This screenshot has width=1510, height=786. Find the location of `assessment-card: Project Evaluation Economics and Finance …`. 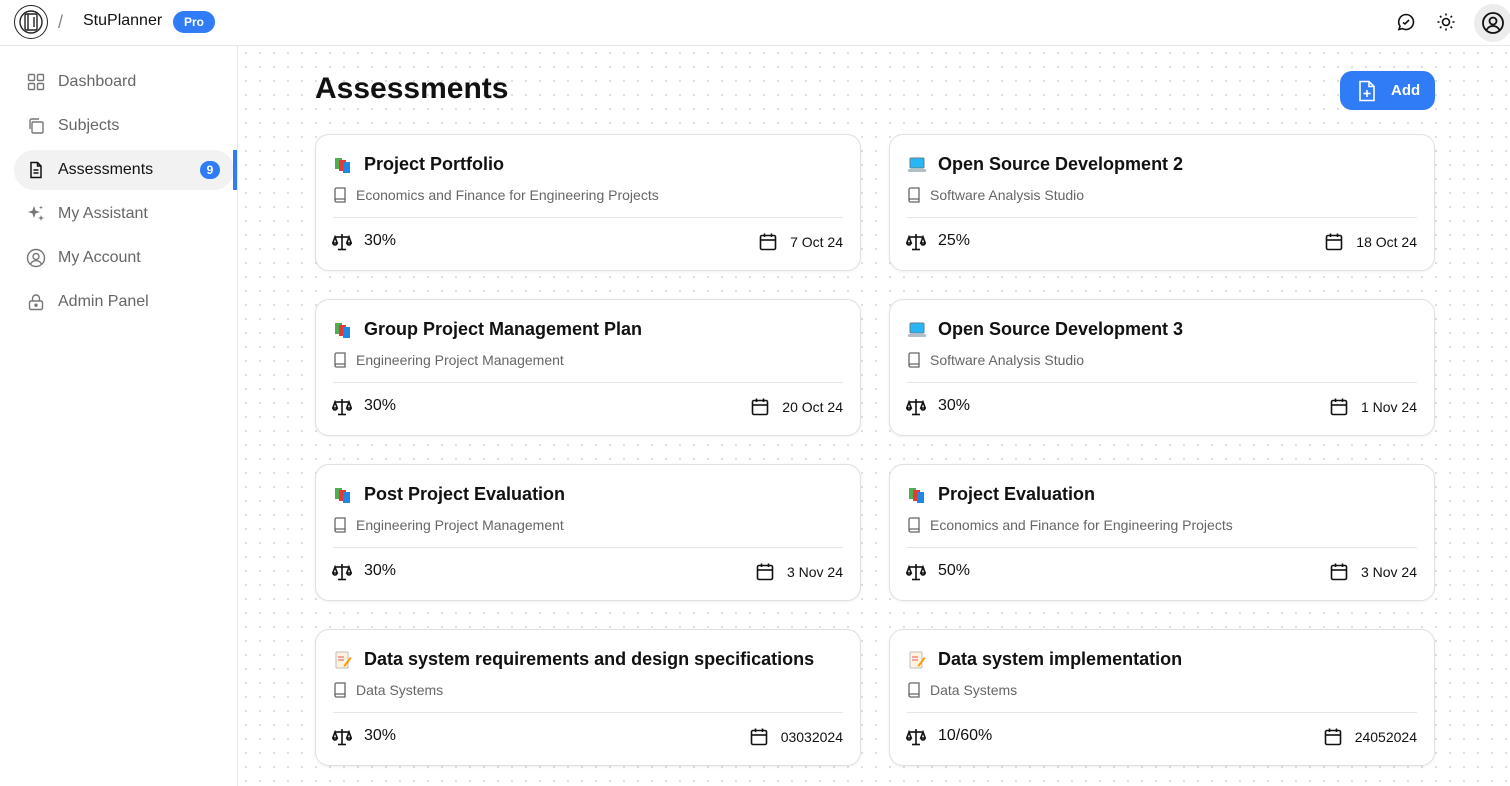

assessment-card: Project Evaluation Economics and Finance … is located at coordinates (1162, 532).